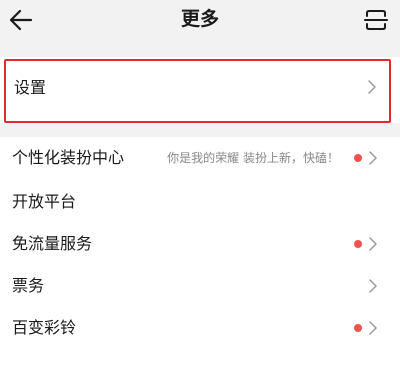 This screenshot has width=400, height=372. I want to click on scan-icon, so click(376, 20).